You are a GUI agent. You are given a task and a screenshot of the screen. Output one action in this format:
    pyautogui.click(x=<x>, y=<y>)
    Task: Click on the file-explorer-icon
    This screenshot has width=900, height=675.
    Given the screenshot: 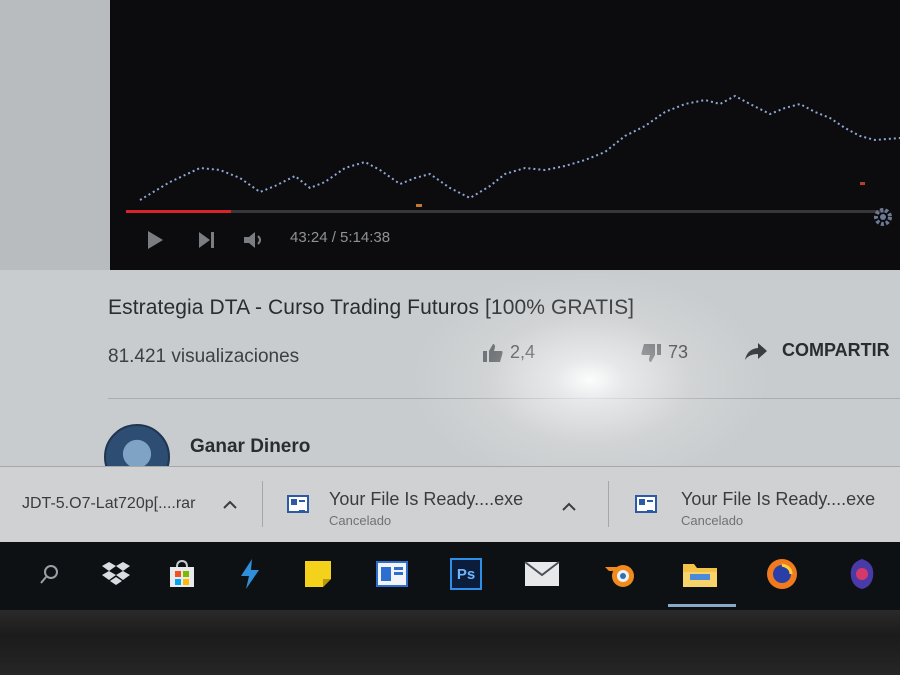 What is the action you would take?
    pyautogui.click(x=700, y=575)
    